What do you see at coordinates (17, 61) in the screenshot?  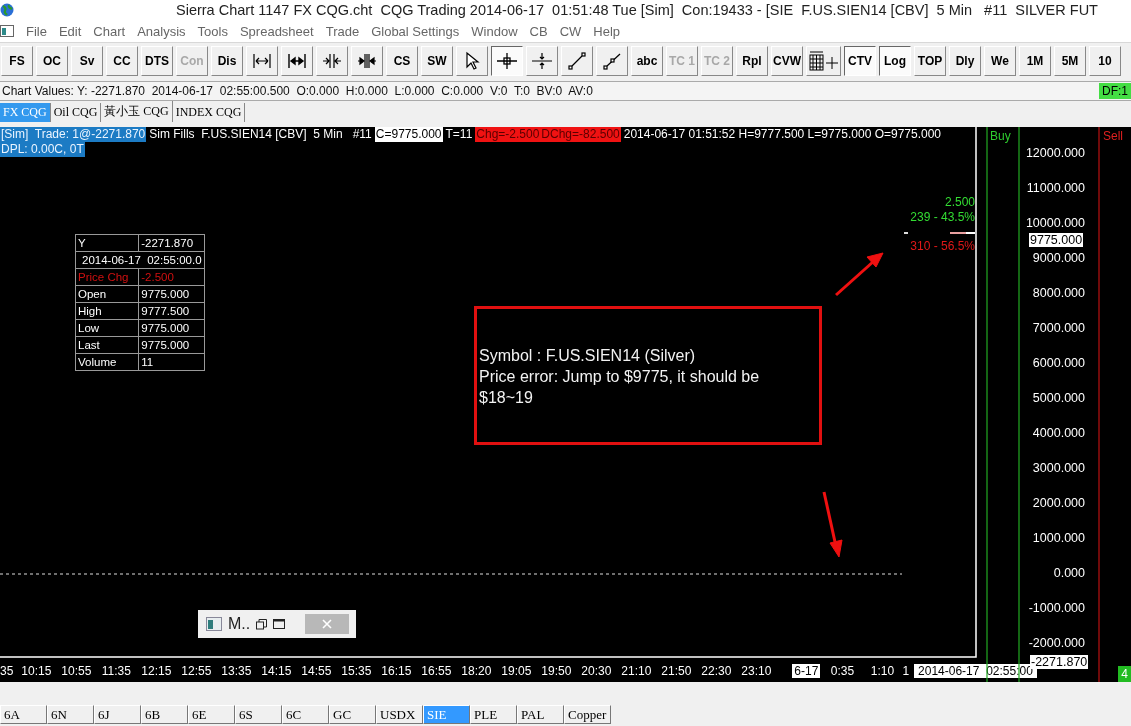 I see `toolbar-button: FS` at bounding box center [17, 61].